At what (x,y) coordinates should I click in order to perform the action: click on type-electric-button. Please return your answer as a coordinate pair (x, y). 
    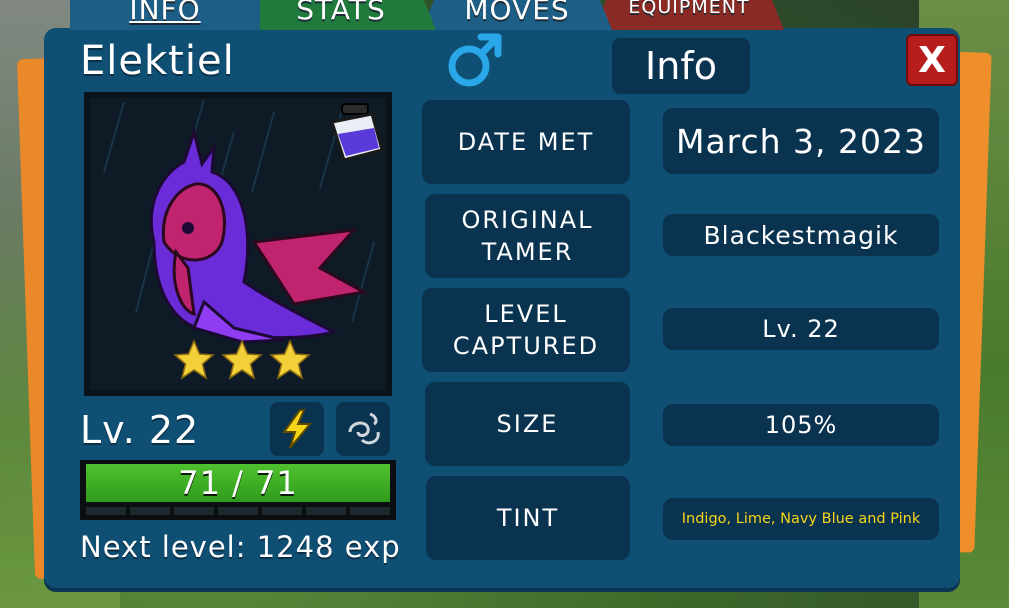
    Looking at the image, I should click on (297, 429).